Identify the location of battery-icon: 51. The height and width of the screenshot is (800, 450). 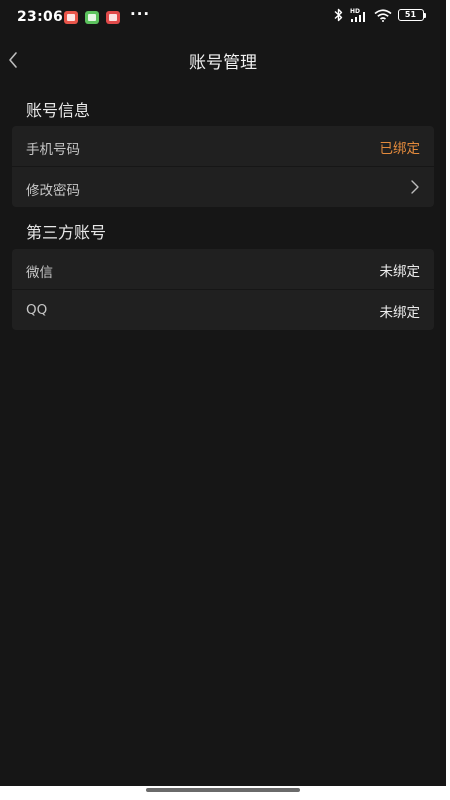
(411, 15).